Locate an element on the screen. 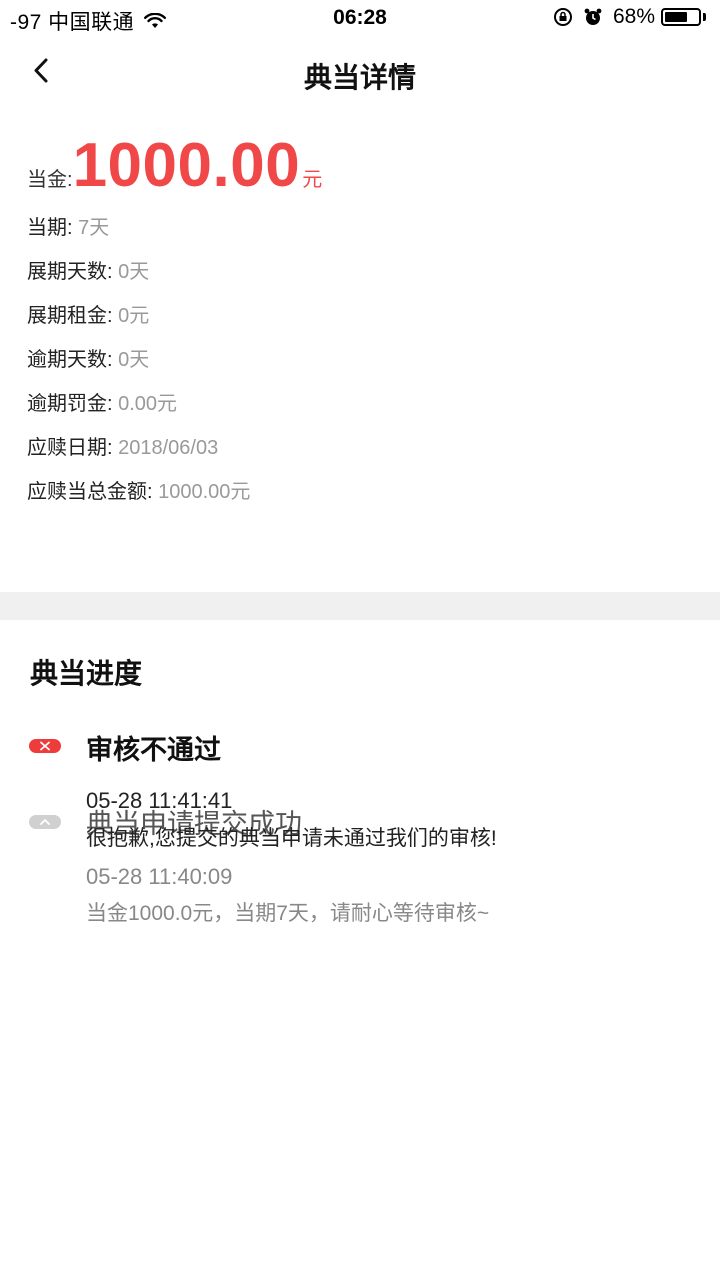 The image size is (720, 1280). detail-label: 展期租金: is located at coordinates (70, 316).